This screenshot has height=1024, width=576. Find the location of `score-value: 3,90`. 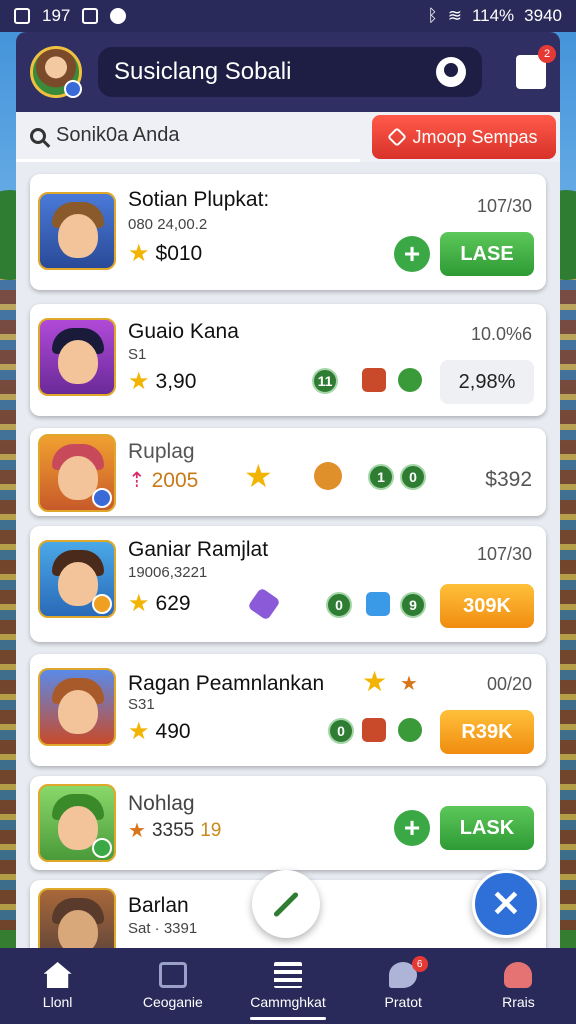

score-value: 3,90 is located at coordinates (176, 381).